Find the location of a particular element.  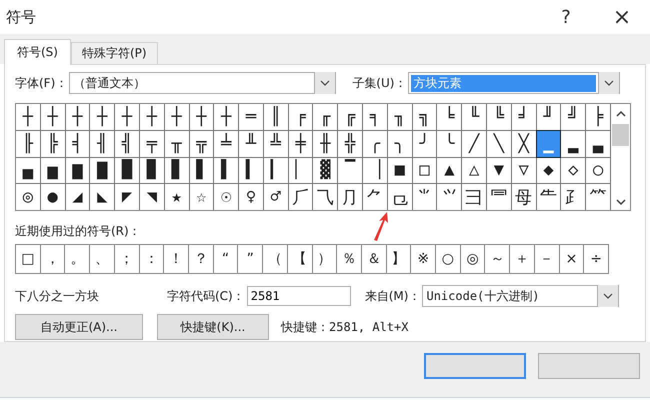

char-code-field: 2581 is located at coordinates (298, 296).